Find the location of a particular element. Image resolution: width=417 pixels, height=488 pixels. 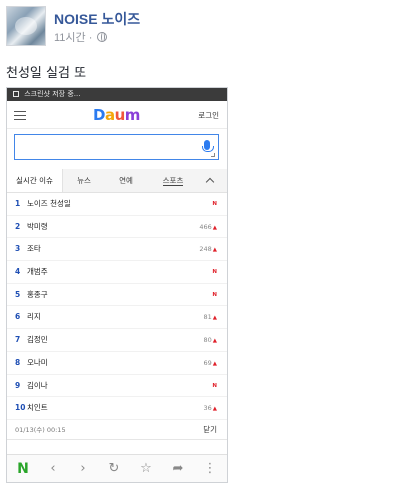

rank-keyword: 김이나 is located at coordinates (37, 385).